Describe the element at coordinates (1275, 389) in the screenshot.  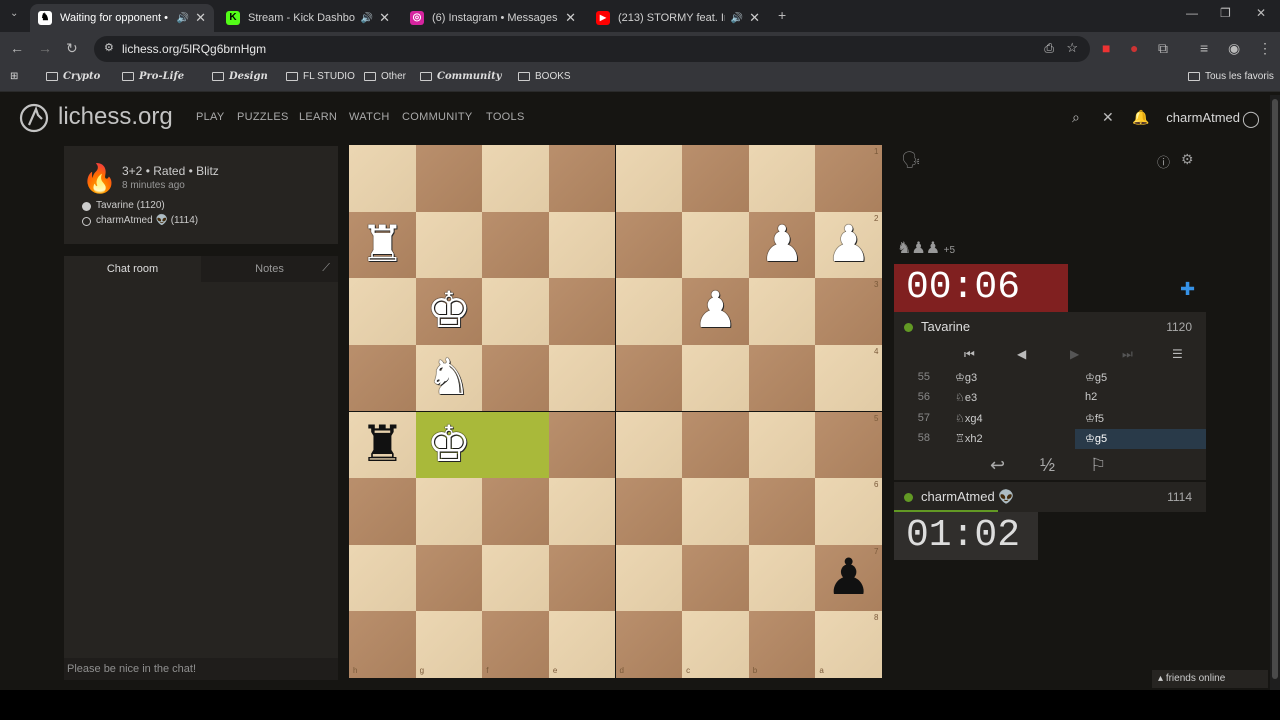
I see `scrollbar-thumb` at that location.